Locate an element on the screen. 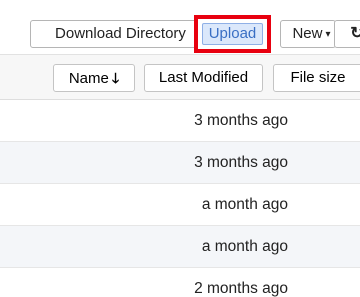 This screenshot has height=297, width=360. download-directory-button: Download Directory is located at coordinates (117, 34).